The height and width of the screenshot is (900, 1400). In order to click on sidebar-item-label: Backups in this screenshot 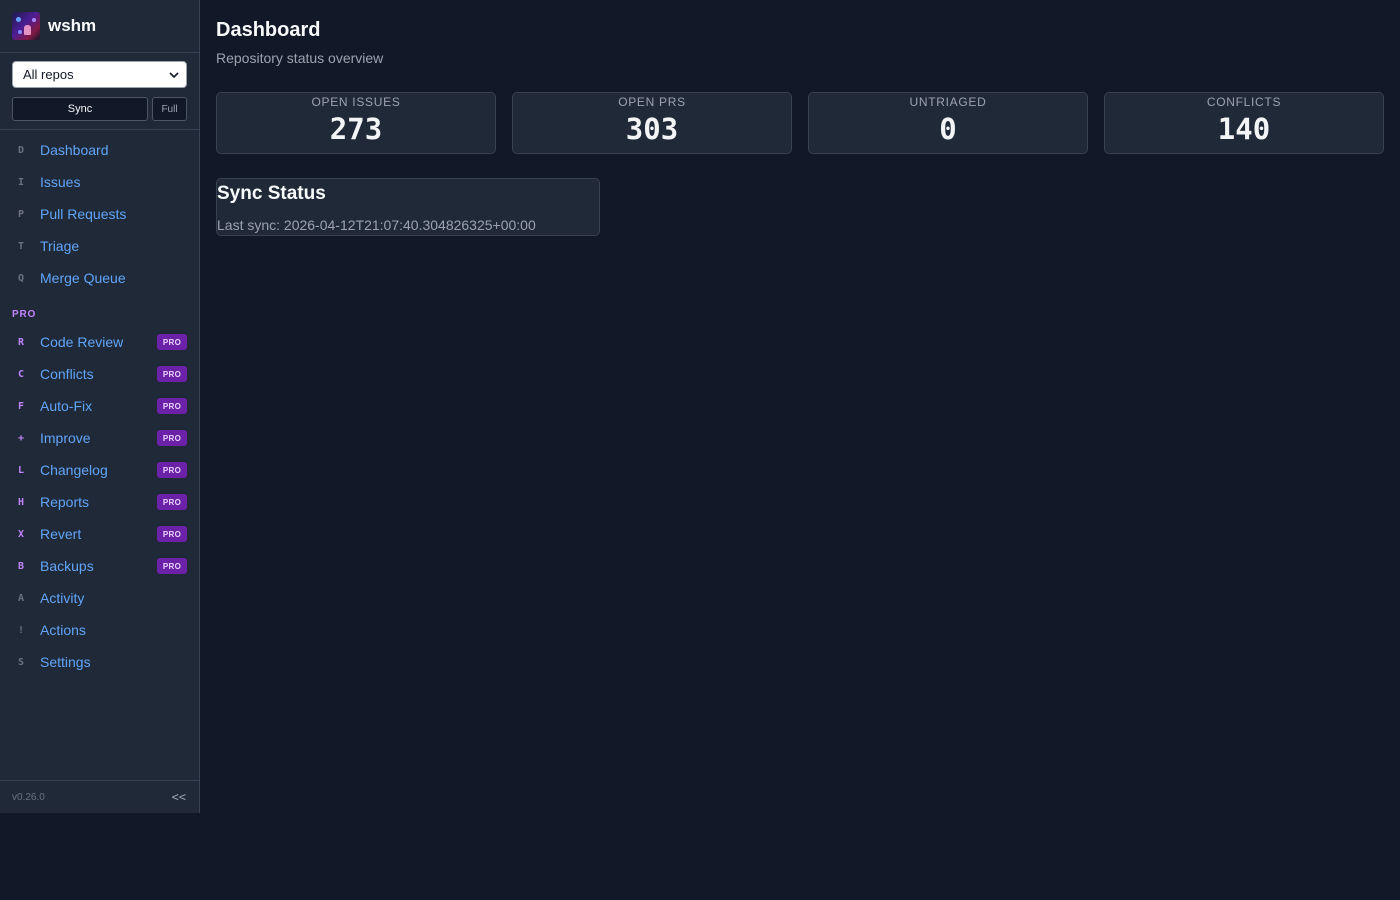, I will do `click(67, 566)`.